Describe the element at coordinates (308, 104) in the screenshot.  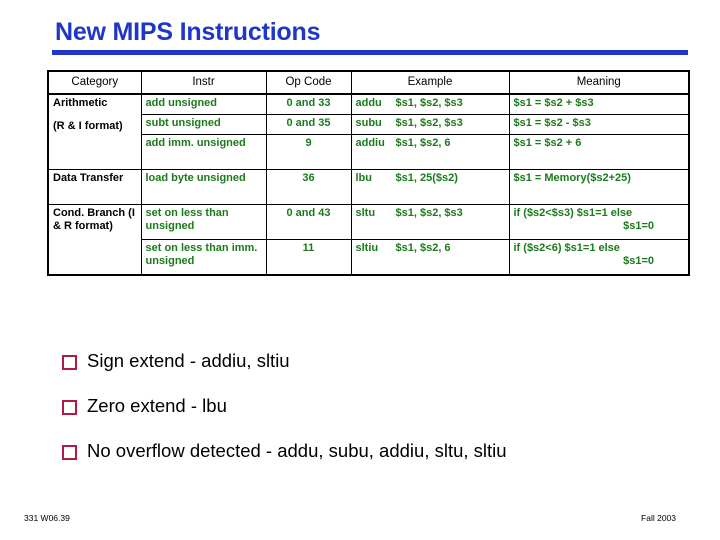
I see `cell-opcode: 0 and 33` at that location.